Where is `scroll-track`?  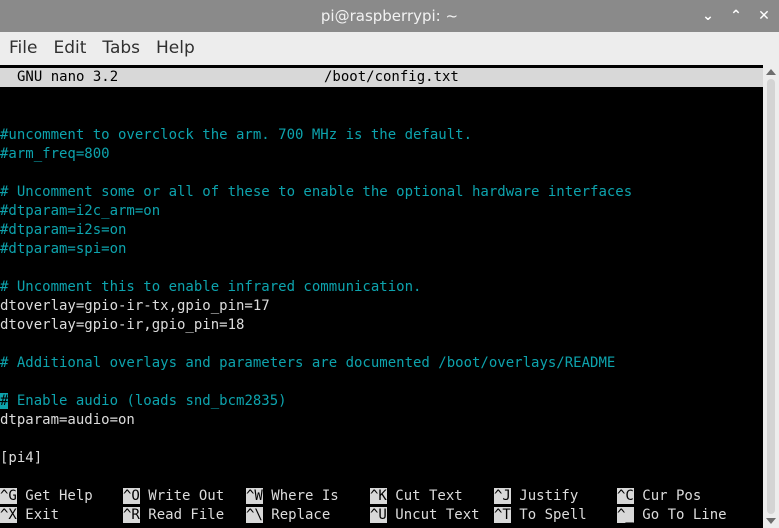
scroll-track is located at coordinates (771, 296).